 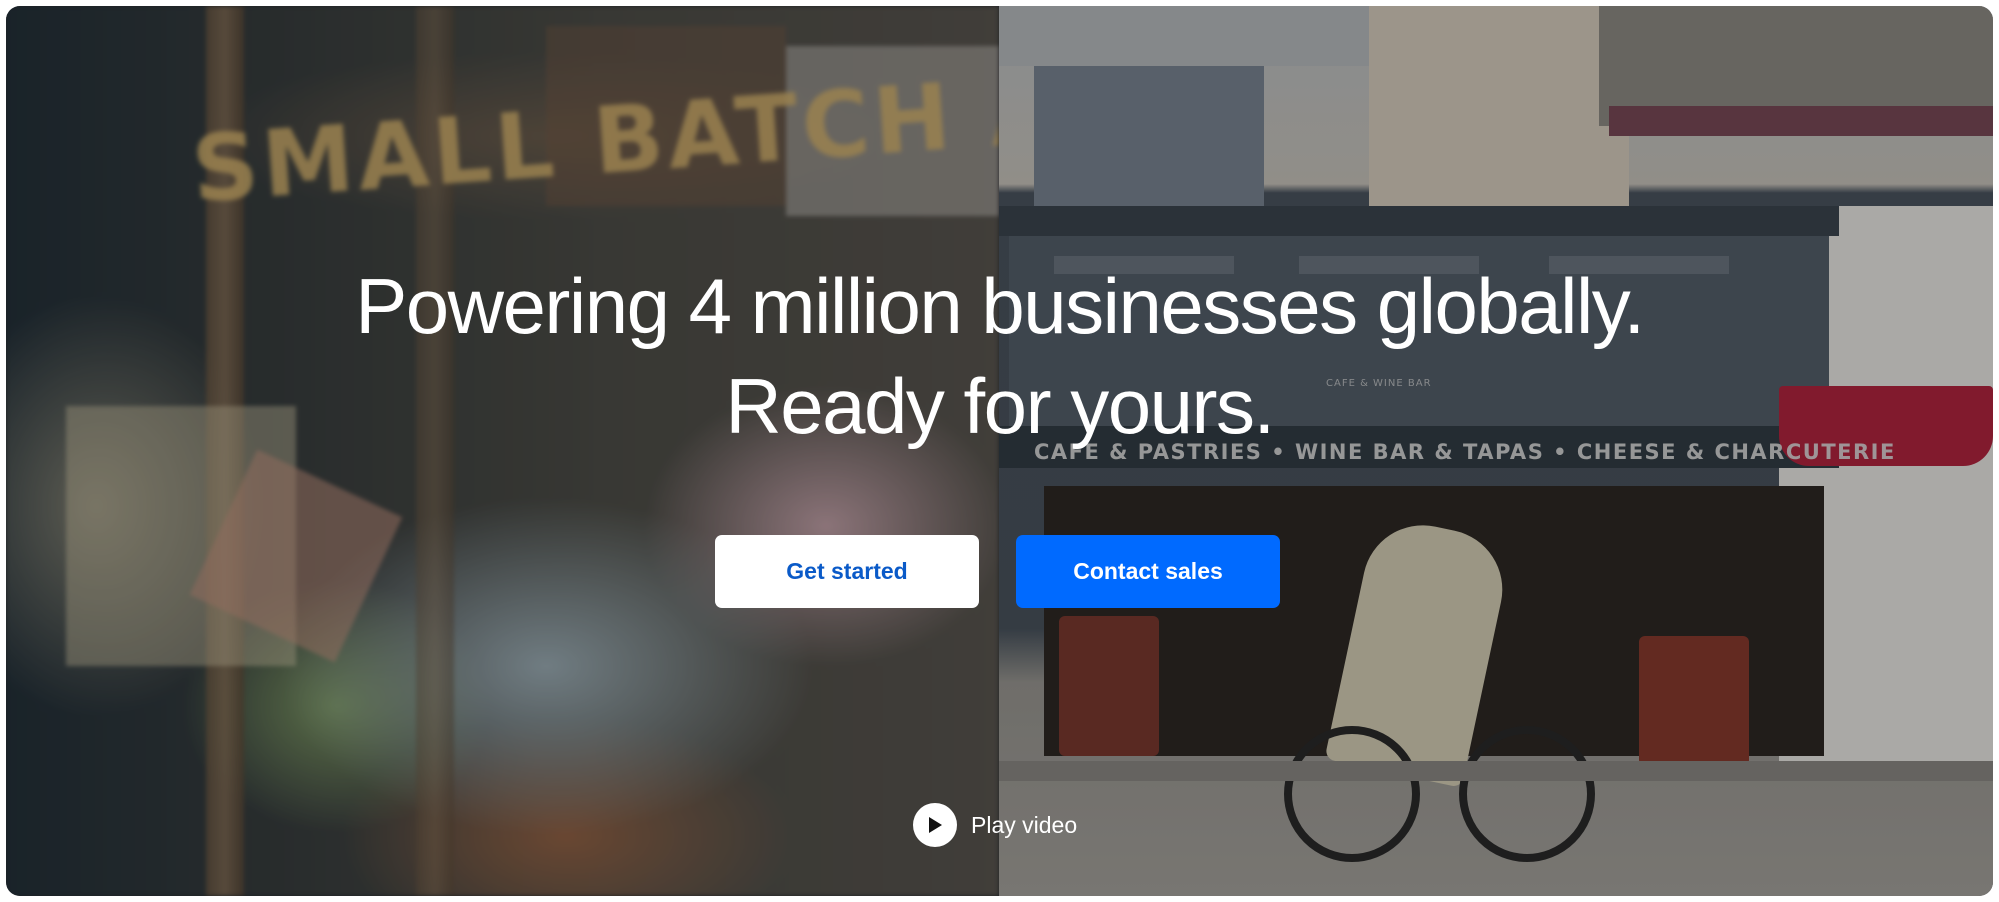 I want to click on play-icon, so click(x=935, y=825).